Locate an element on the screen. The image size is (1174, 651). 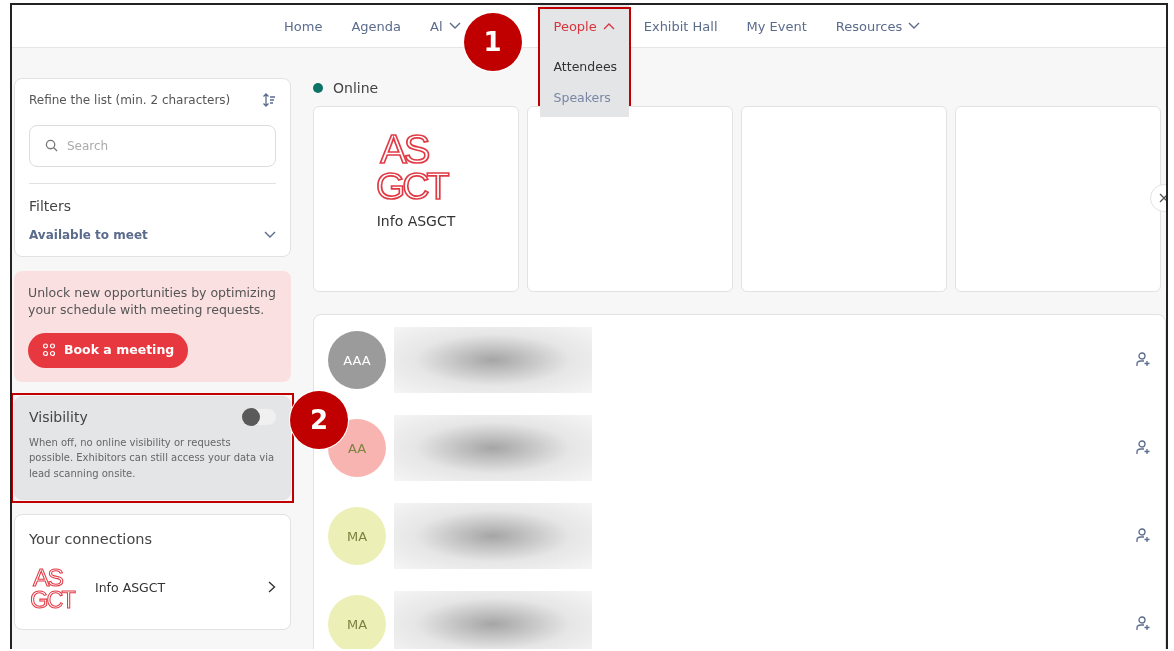
filters-heading: Filters is located at coordinates (50, 206).